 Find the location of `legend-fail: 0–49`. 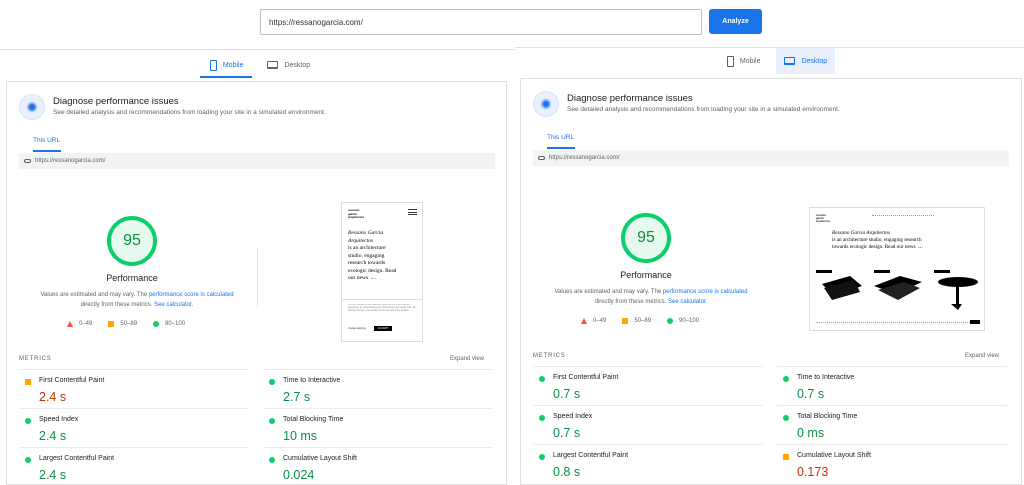

legend-fail: 0–49 is located at coordinates (79, 324).